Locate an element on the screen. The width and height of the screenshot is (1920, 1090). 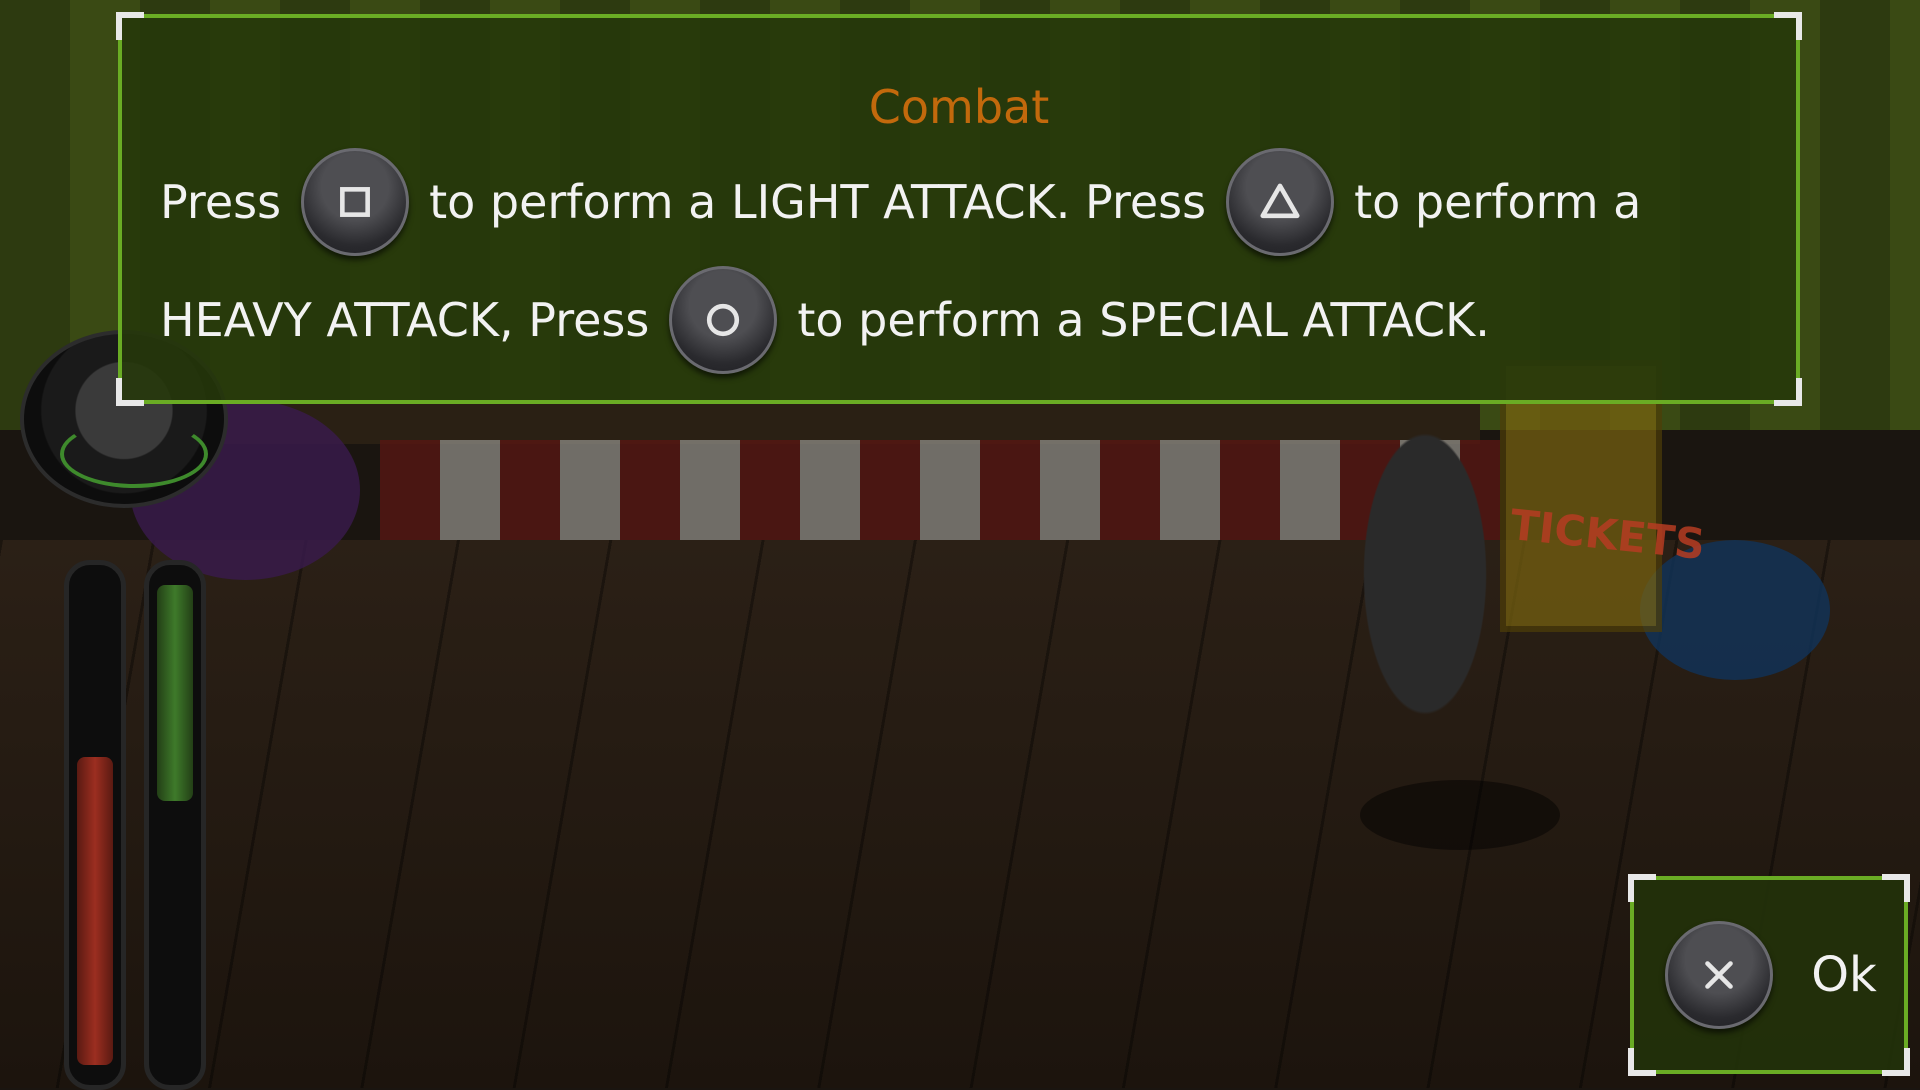
instruction-text: to perform a is located at coordinates (1498, 202).